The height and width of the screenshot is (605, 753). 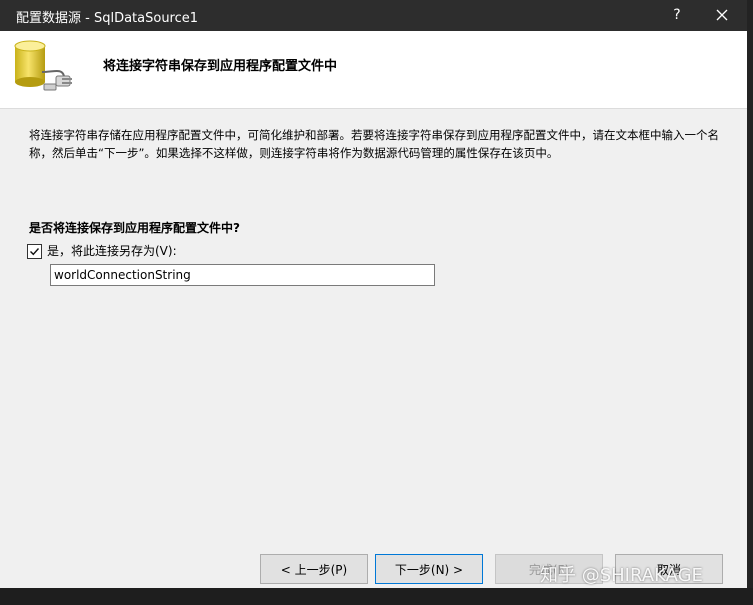 What do you see at coordinates (677, 15) in the screenshot?
I see `help-button: ?` at bounding box center [677, 15].